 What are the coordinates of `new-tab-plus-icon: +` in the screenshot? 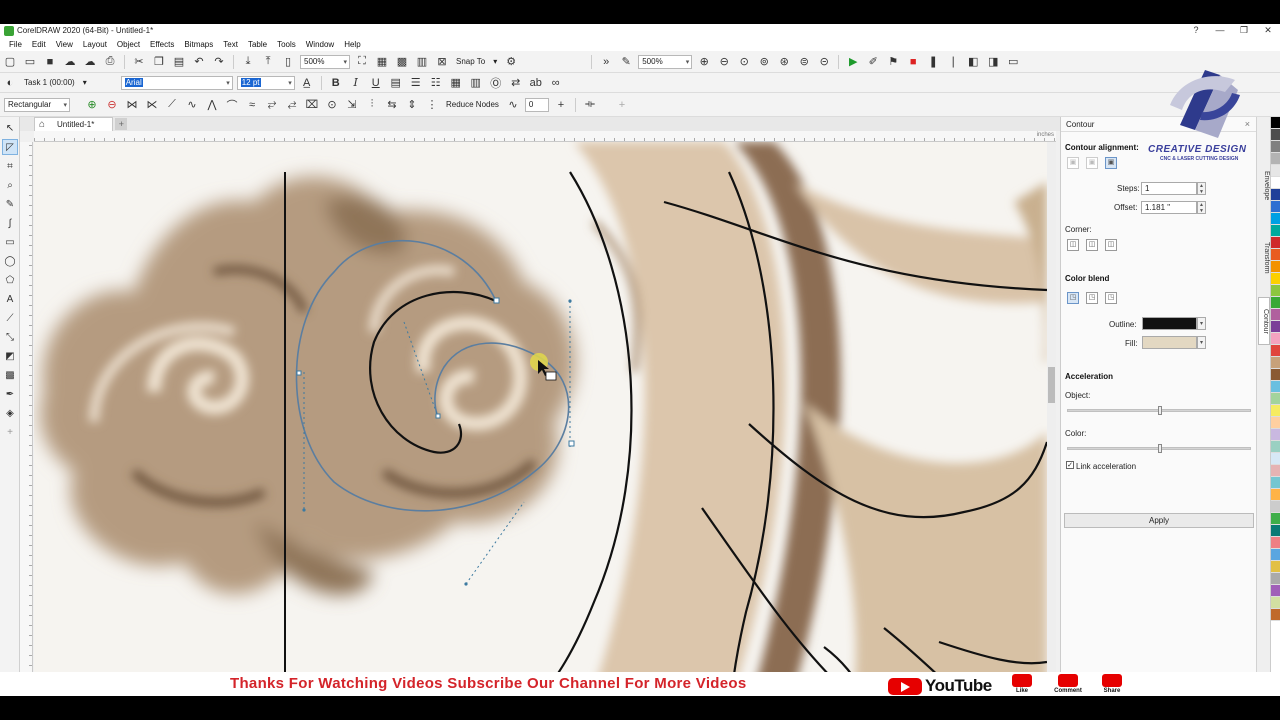 It's located at (121, 124).